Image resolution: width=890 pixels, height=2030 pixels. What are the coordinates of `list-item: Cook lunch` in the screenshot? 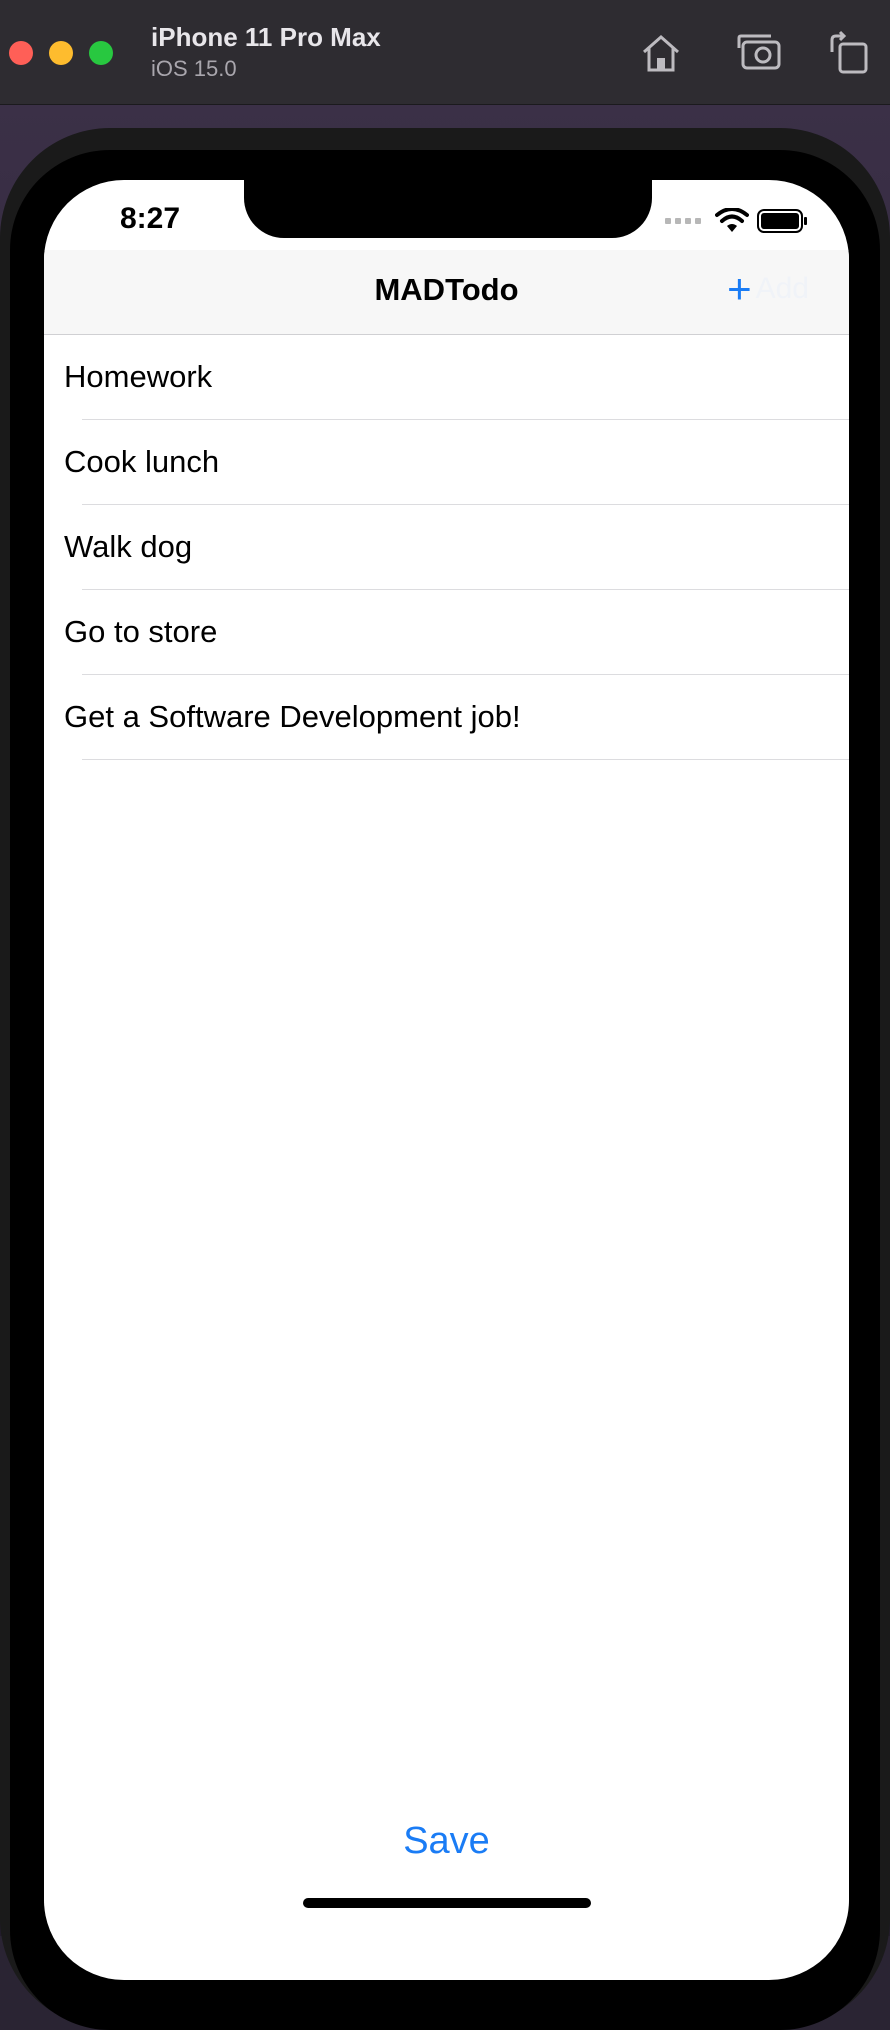 It's located at (446, 462).